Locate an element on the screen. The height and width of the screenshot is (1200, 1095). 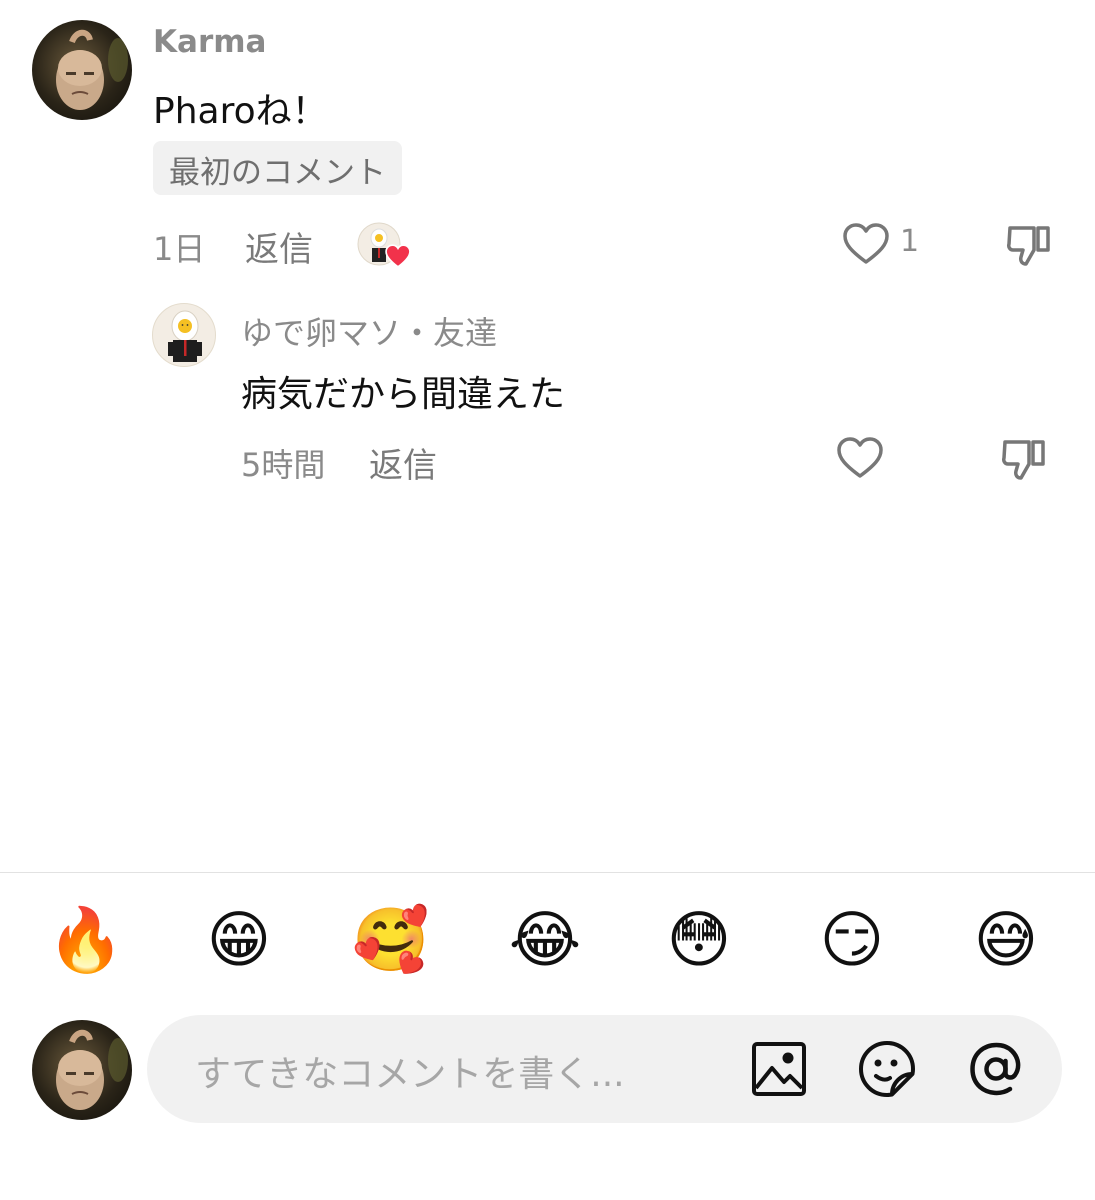
reply-like-button is located at coordinates (861, 459).